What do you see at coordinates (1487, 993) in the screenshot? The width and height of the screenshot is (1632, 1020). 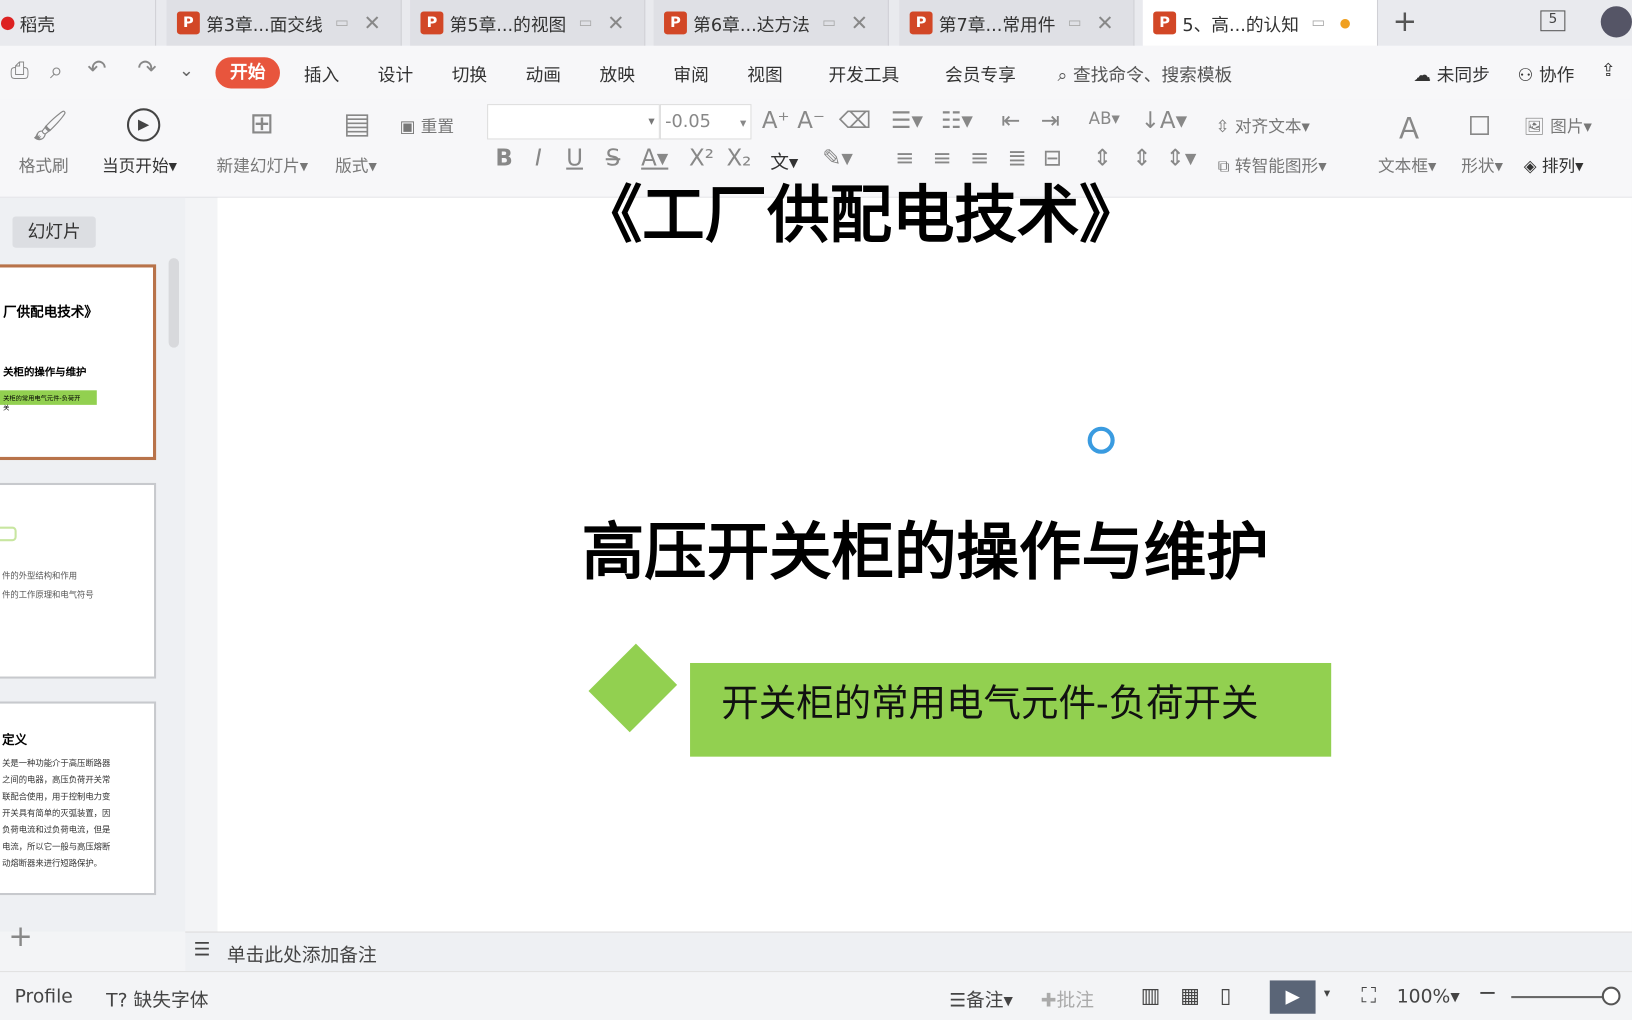 I see `zoom-out-button: −` at bounding box center [1487, 993].